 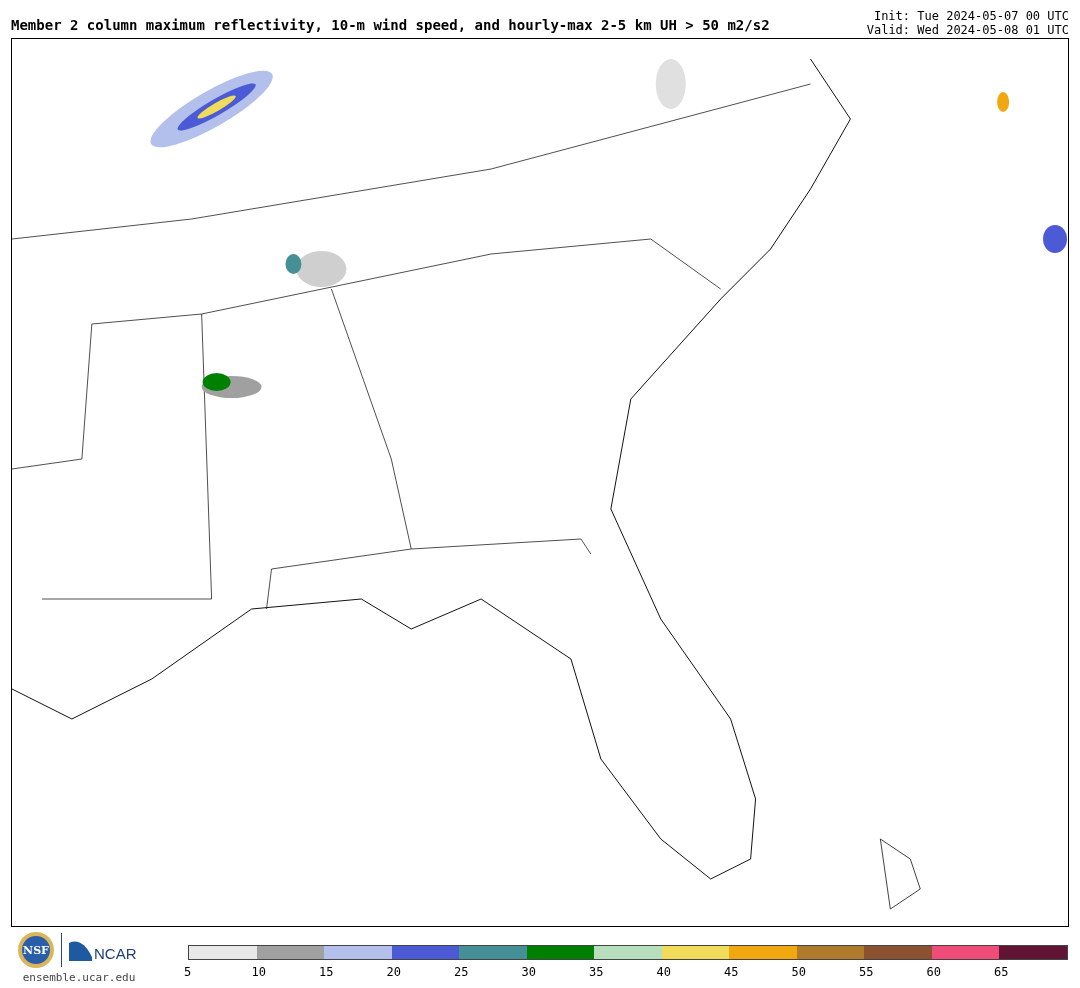 What do you see at coordinates (462, 971) in the screenshot?
I see `scale-label: 25` at bounding box center [462, 971].